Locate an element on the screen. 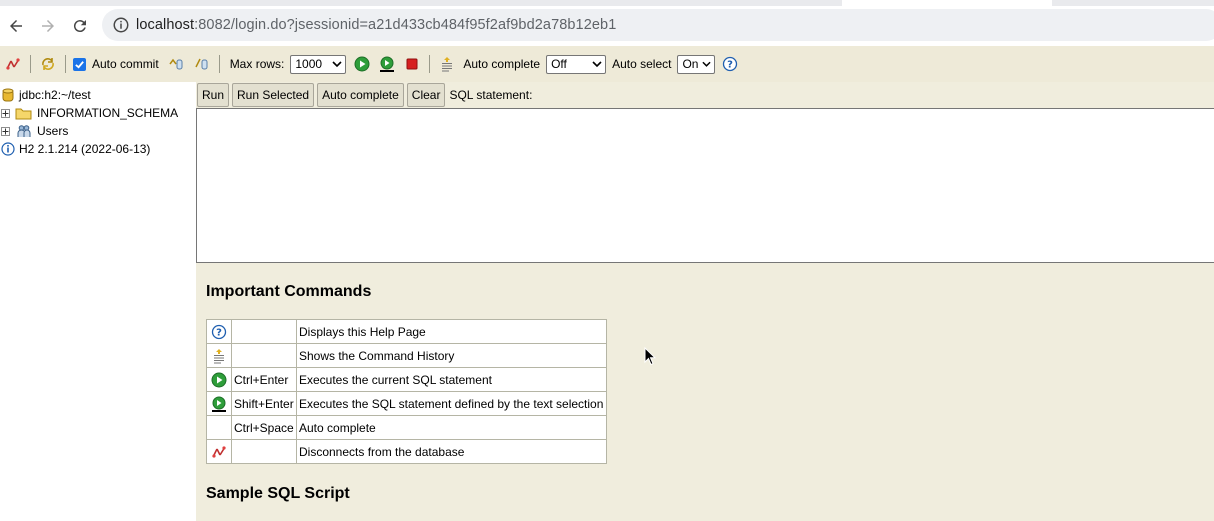  forward-button is located at coordinates (48, 26).